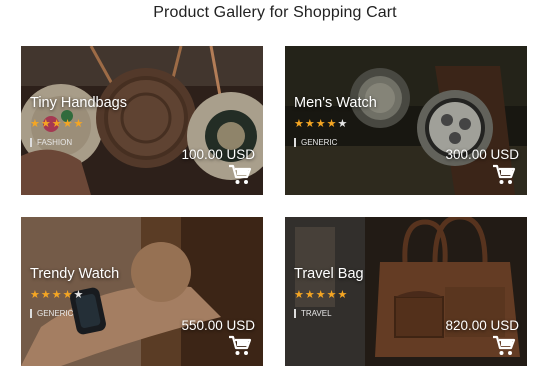  I want to click on product-price: 820.00 USD, so click(482, 325).